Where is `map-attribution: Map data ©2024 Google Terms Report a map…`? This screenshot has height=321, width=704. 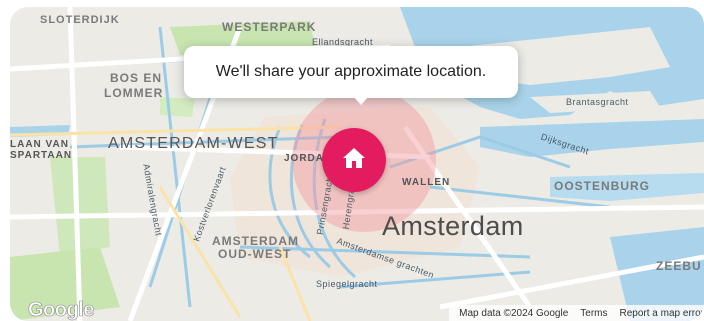
map-attribution: Map data ©2024 Google Terms Report a map… is located at coordinates (576, 313).